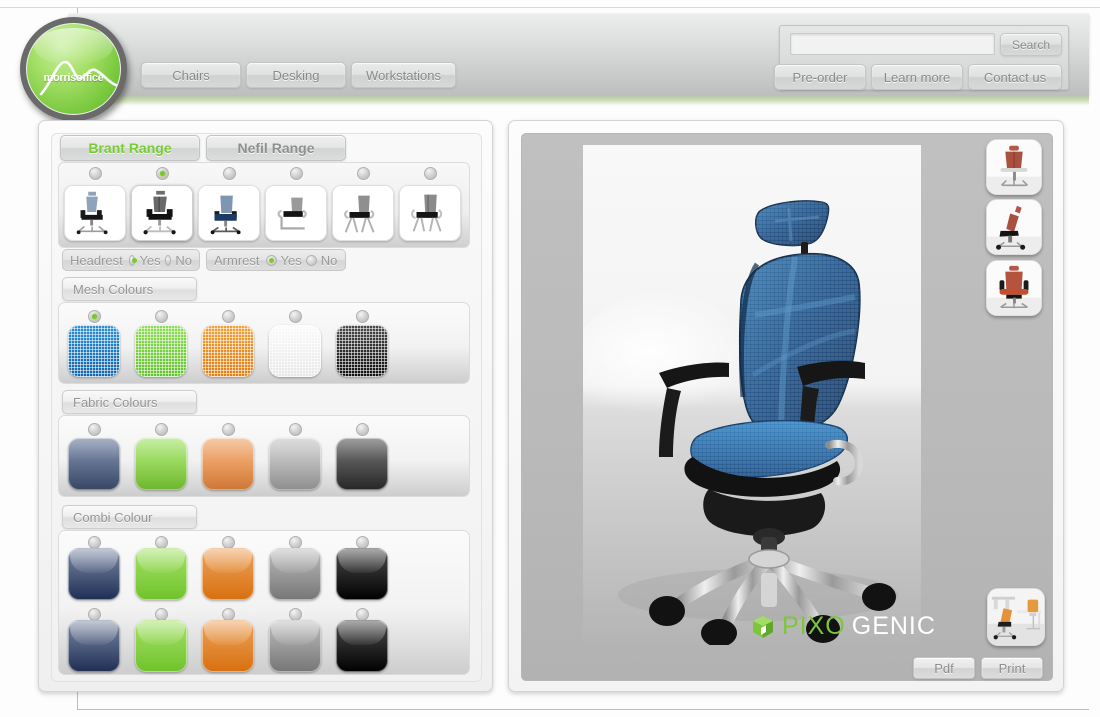  Describe the element at coordinates (1015, 77) in the screenshot. I see `contact-us-button: Contact us` at that location.